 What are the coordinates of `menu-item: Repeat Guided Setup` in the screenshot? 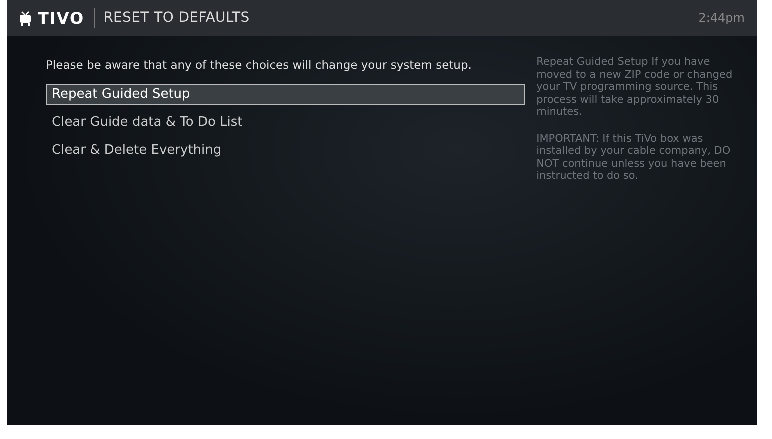 It's located at (285, 94).